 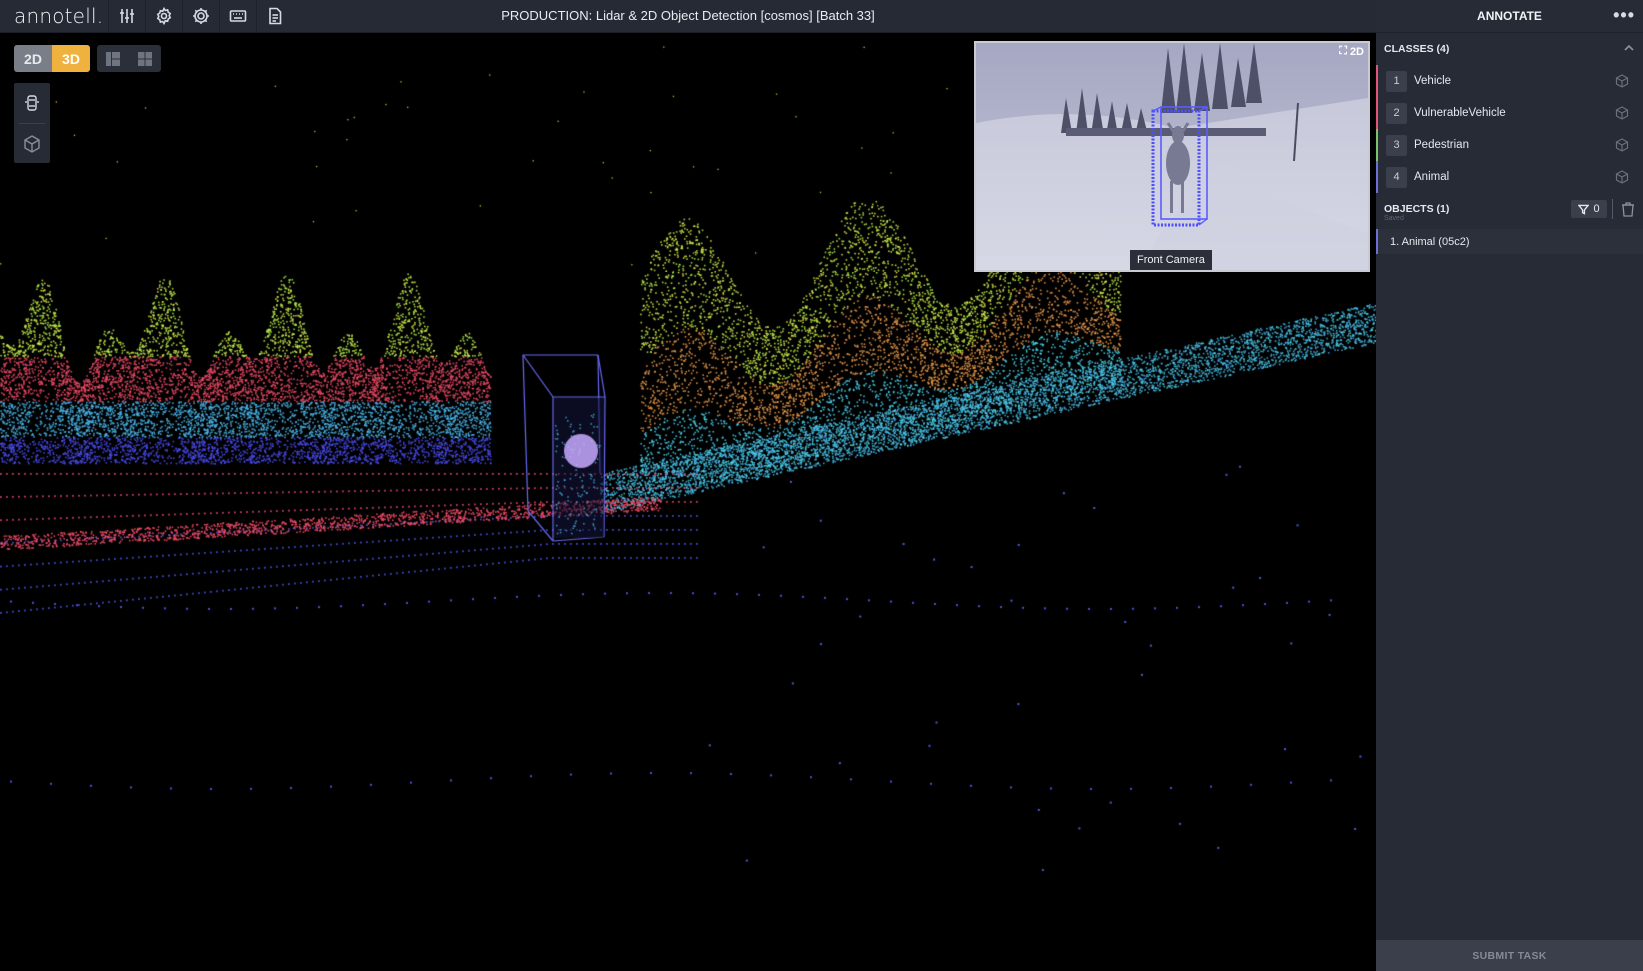 I want to click on cuboid-tool, so click(x=32, y=143).